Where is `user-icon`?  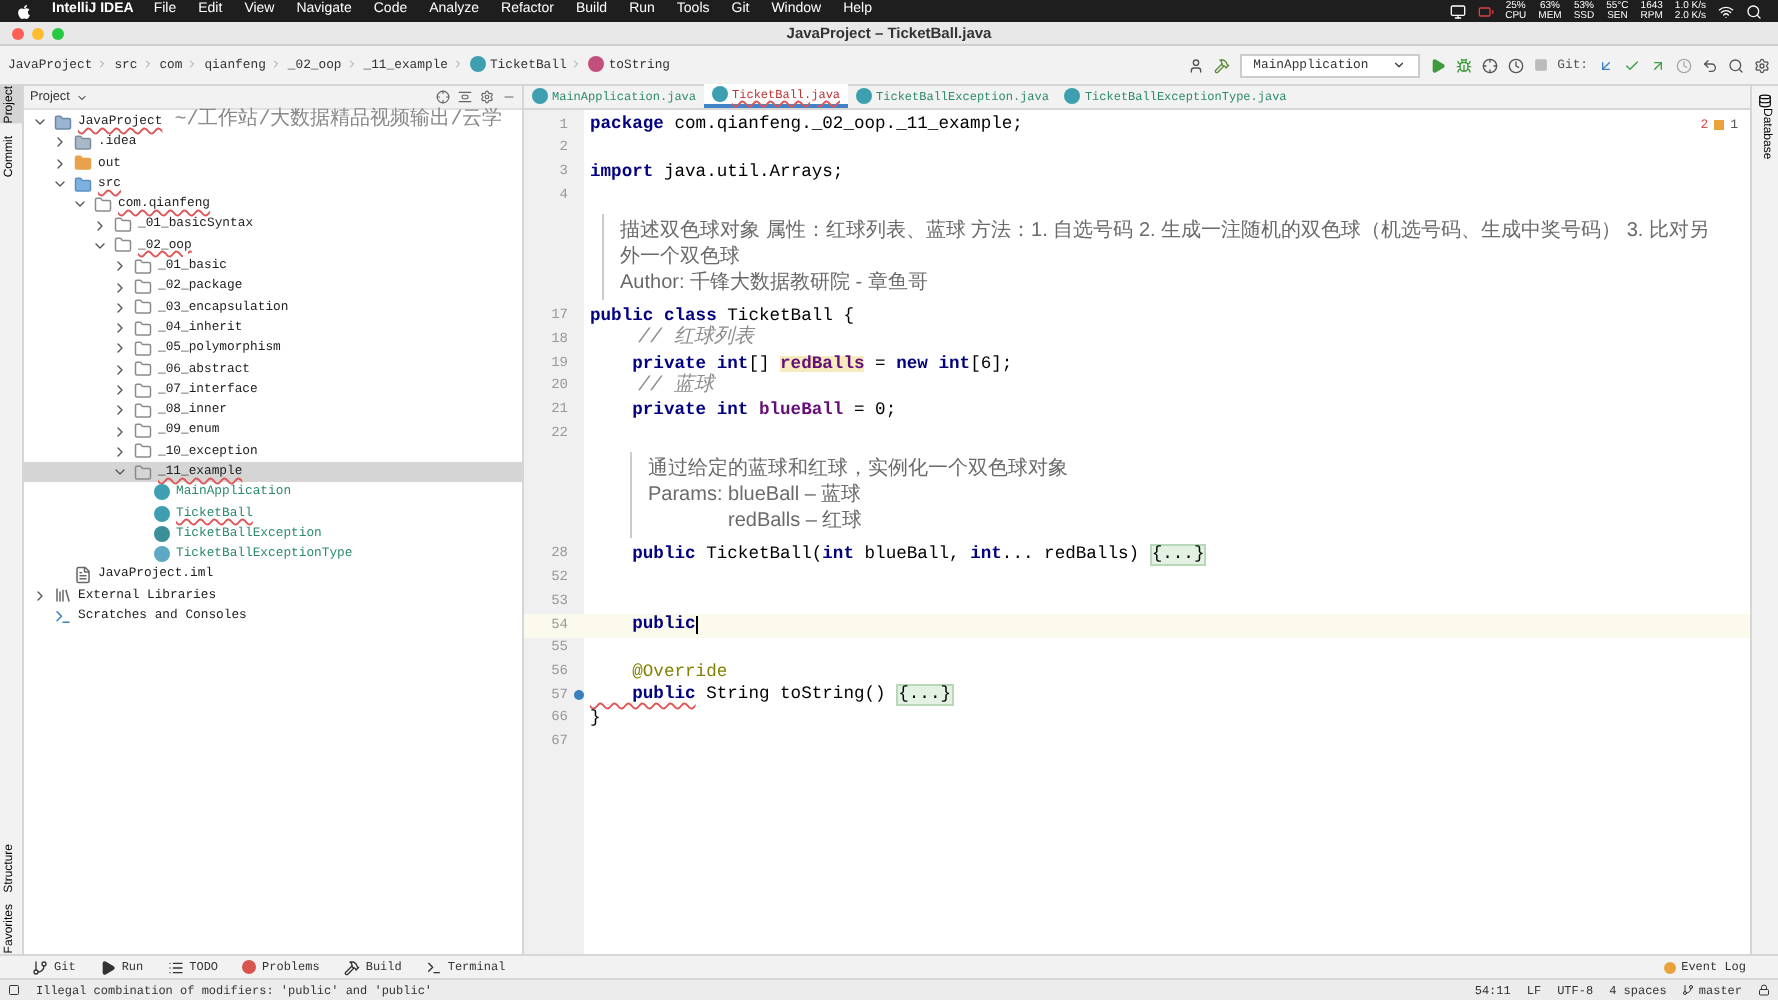
user-icon is located at coordinates (1195, 65).